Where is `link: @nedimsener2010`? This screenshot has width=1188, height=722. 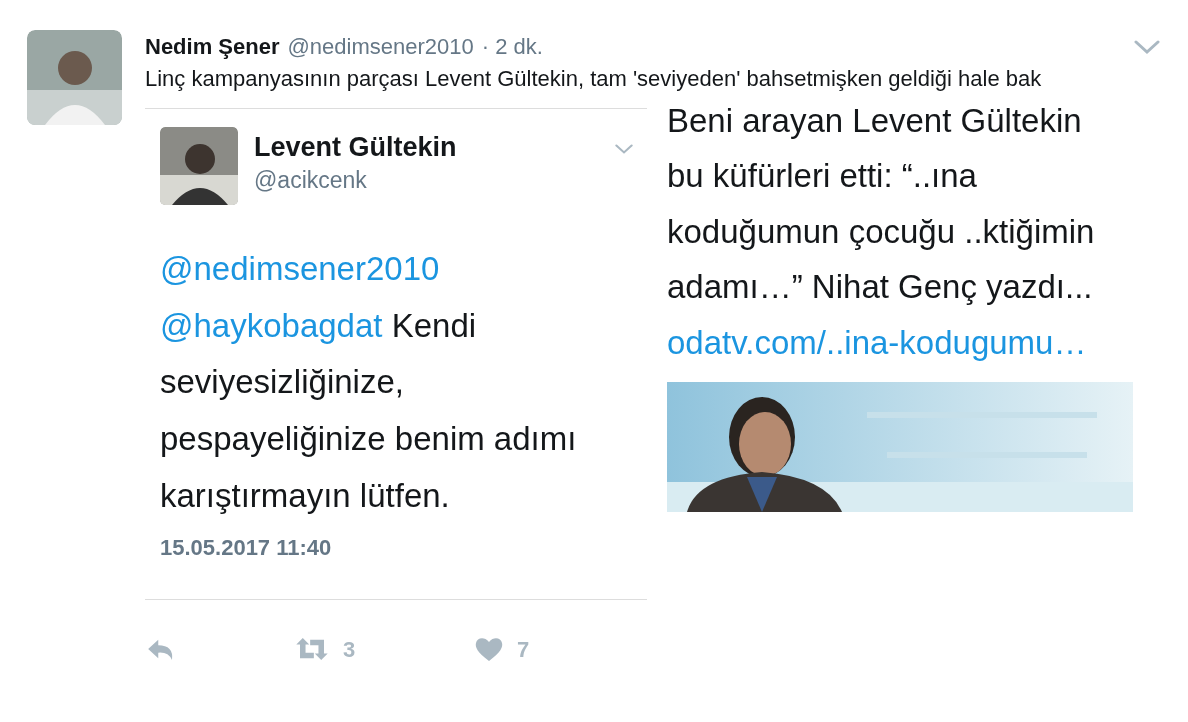
link: @nedimsener2010 is located at coordinates (300, 268).